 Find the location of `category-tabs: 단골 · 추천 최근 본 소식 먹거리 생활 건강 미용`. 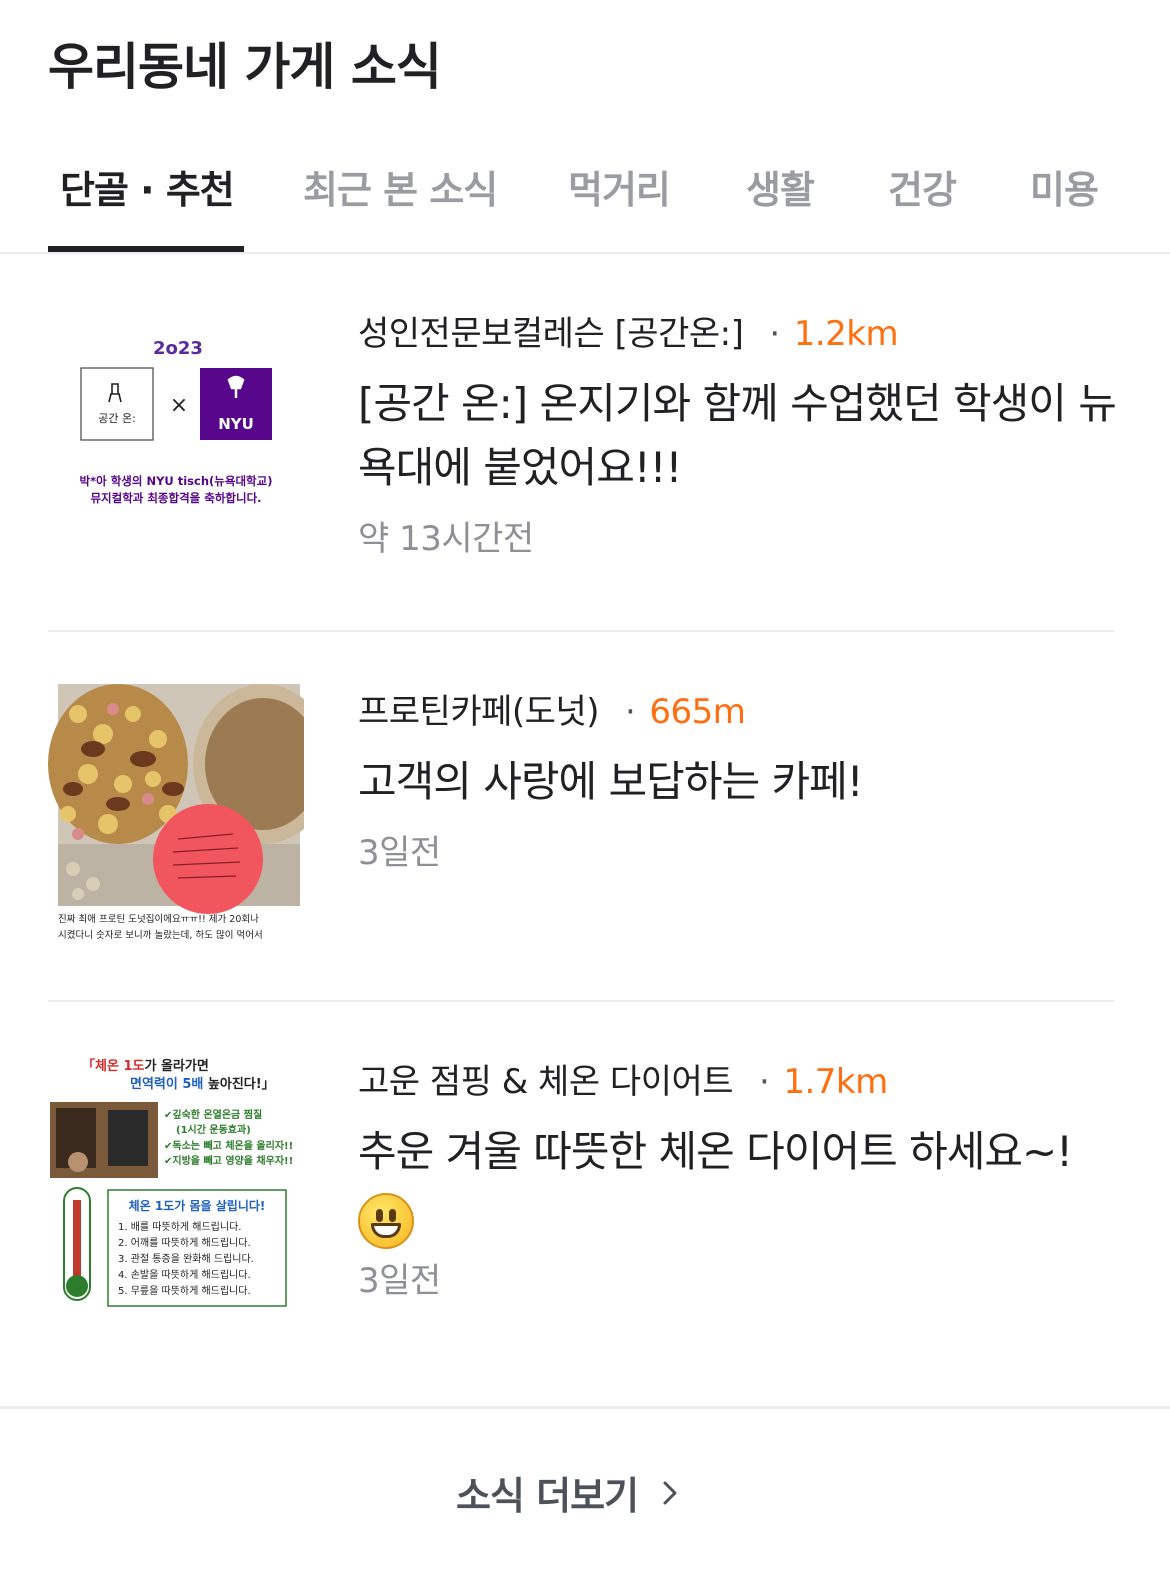

category-tabs: 단골 · 추천 최근 본 소식 먹거리 생활 건강 미용 is located at coordinates (585, 202).